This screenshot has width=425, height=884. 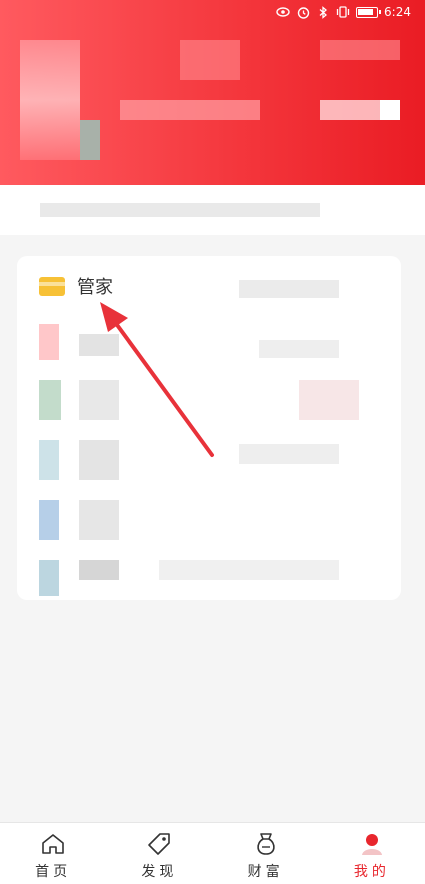 What do you see at coordinates (266, 844) in the screenshot?
I see `money-bag-icon` at bounding box center [266, 844].